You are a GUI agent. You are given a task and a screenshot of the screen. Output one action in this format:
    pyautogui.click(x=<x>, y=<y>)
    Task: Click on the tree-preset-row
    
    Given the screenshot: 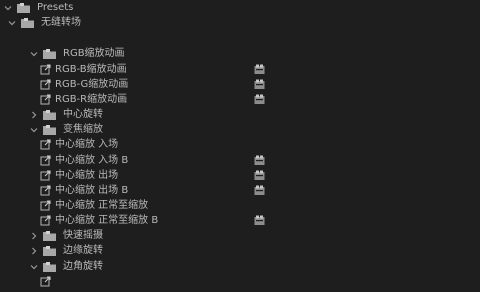 What is the action you would take?
    pyautogui.click(x=240, y=281)
    